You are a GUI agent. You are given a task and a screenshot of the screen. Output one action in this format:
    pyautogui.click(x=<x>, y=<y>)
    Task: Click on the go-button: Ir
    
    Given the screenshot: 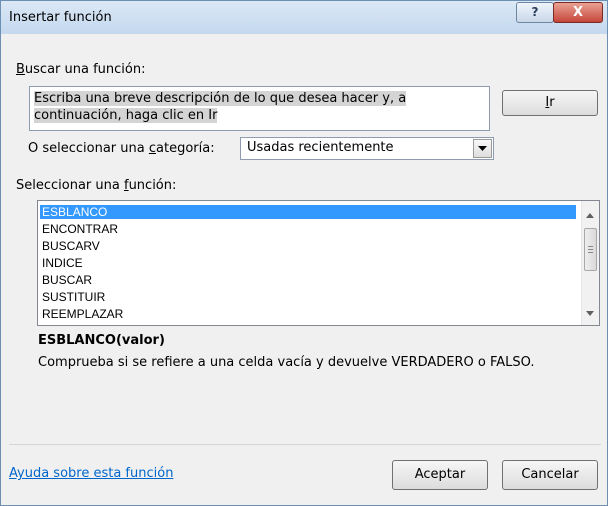 What is the action you would take?
    pyautogui.click(x=550, y=103)
    